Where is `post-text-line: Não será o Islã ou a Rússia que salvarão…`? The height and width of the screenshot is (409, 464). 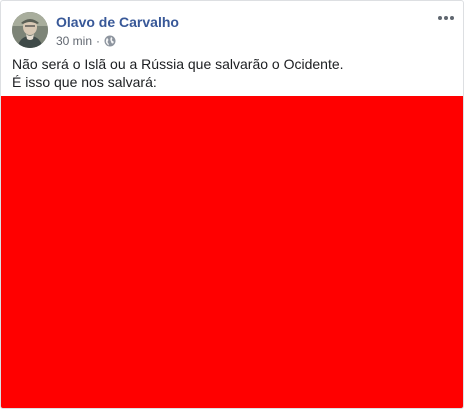 post-text-line: Não será o Islã ou a Rússia que salvarão… is located at coordinates (178, 64).